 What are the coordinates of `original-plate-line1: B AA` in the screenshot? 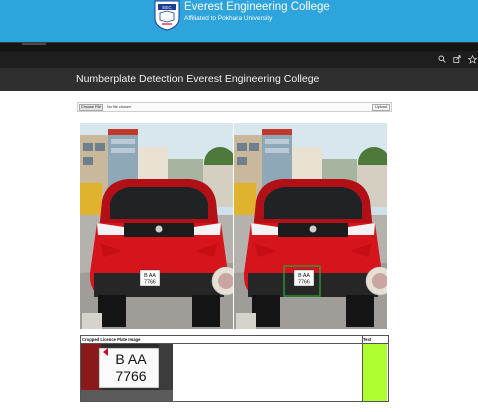 It's located at (150, 276).